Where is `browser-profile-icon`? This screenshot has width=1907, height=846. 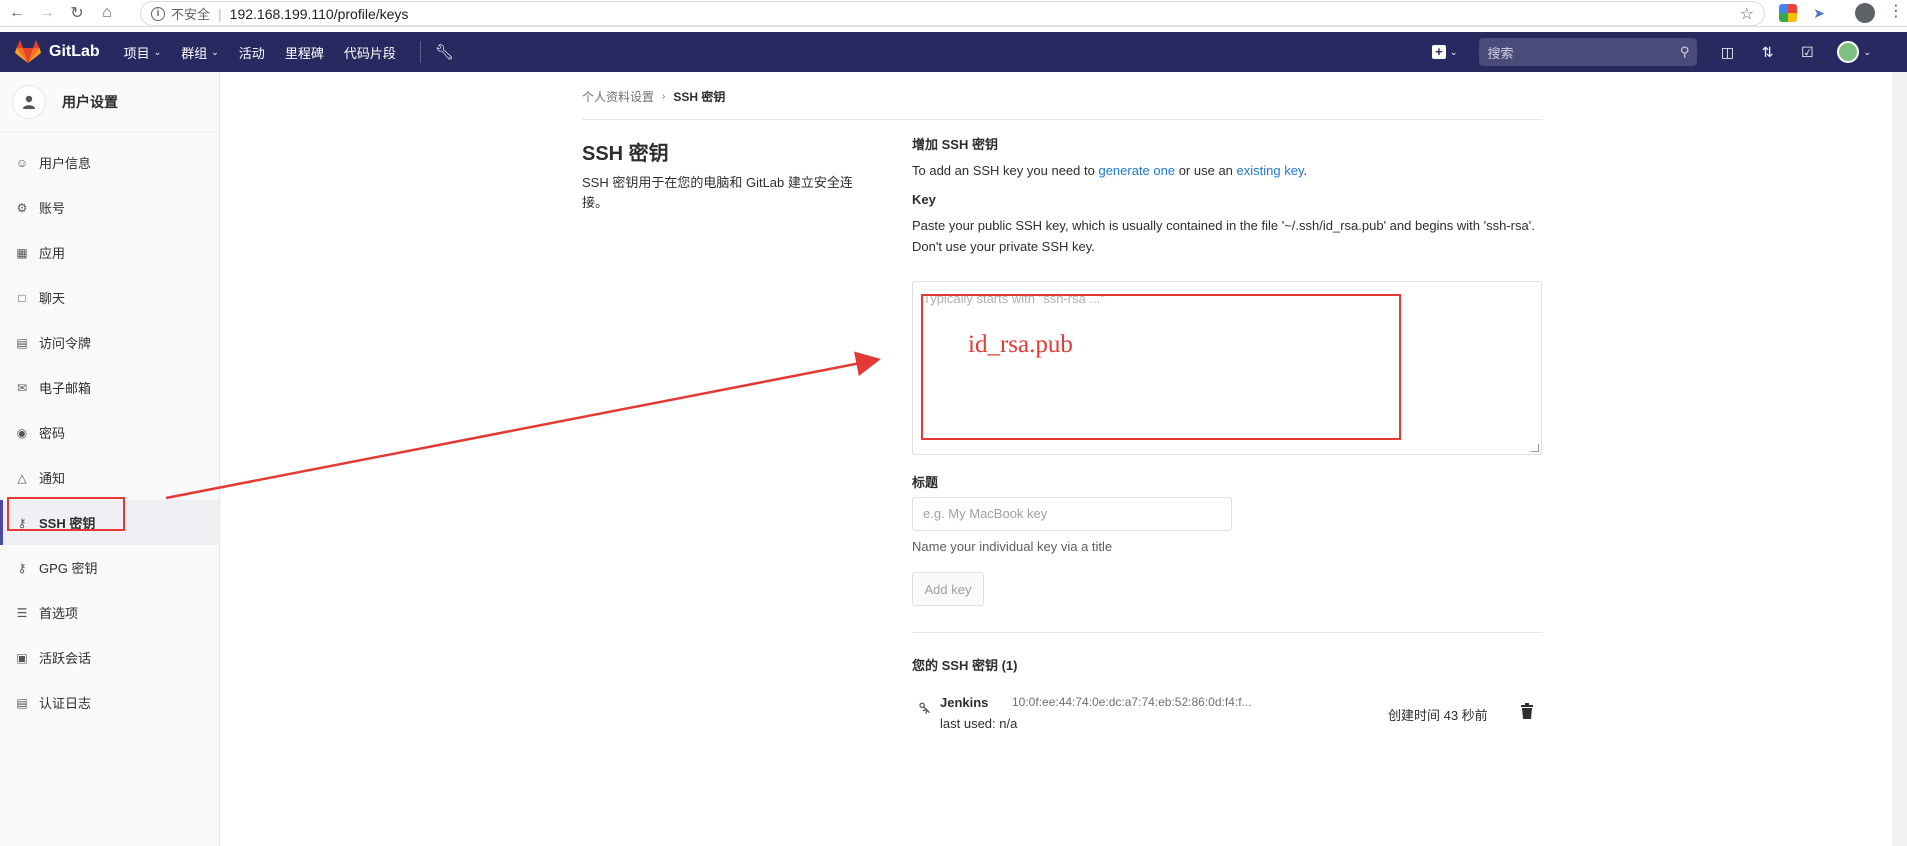
browser-profile-icon is located at coordinates (1865, 13).